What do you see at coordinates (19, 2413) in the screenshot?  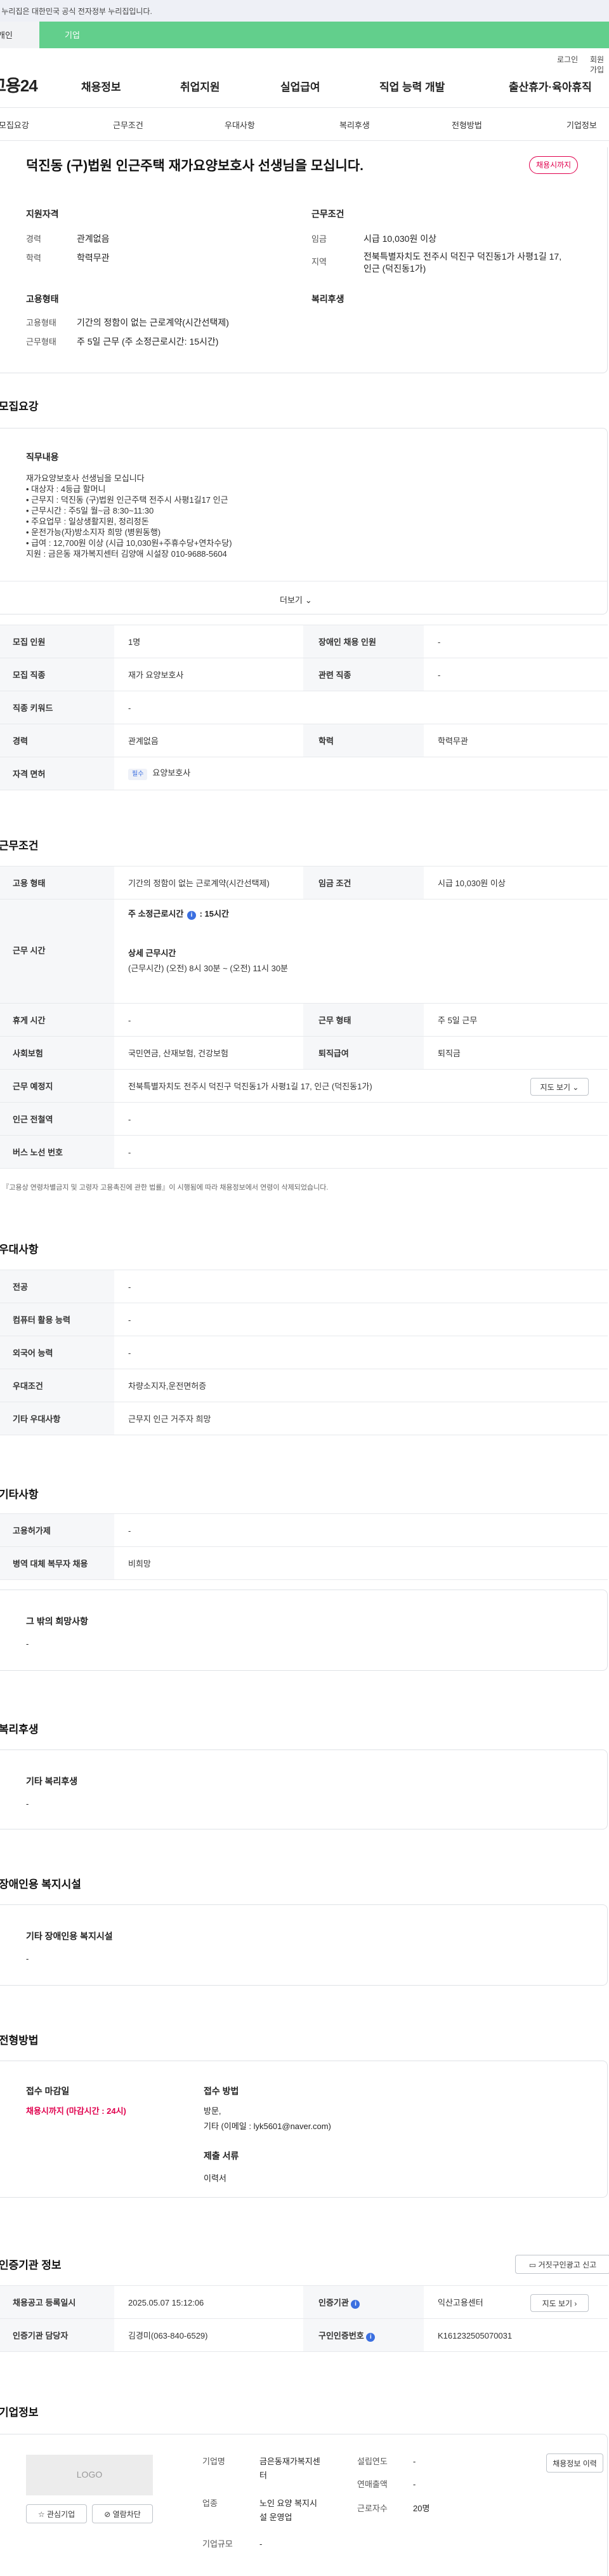 I see `company-section-title: 기업정보` at bounding box center [19, 2413].